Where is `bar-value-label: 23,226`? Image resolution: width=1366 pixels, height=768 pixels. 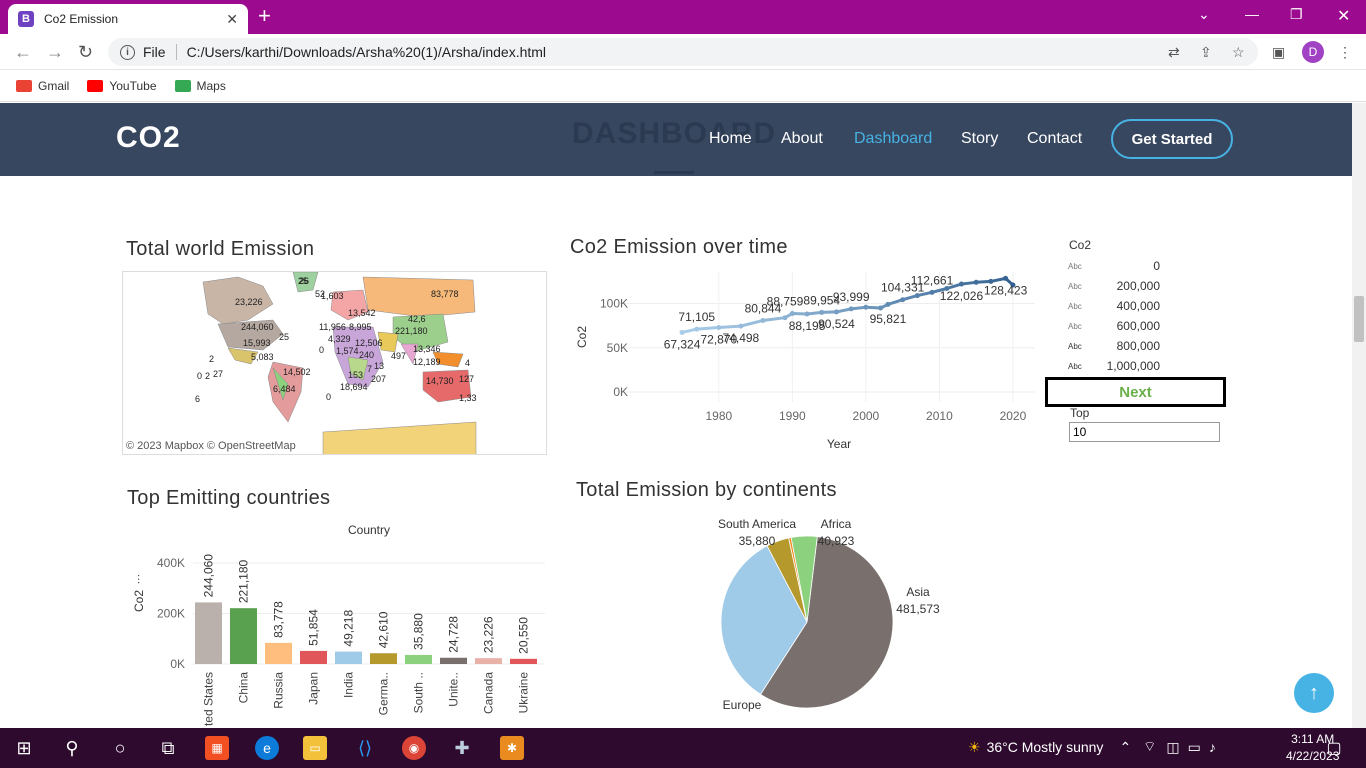
bar-value-label: 23,226 is located at coordinates (489, 634).